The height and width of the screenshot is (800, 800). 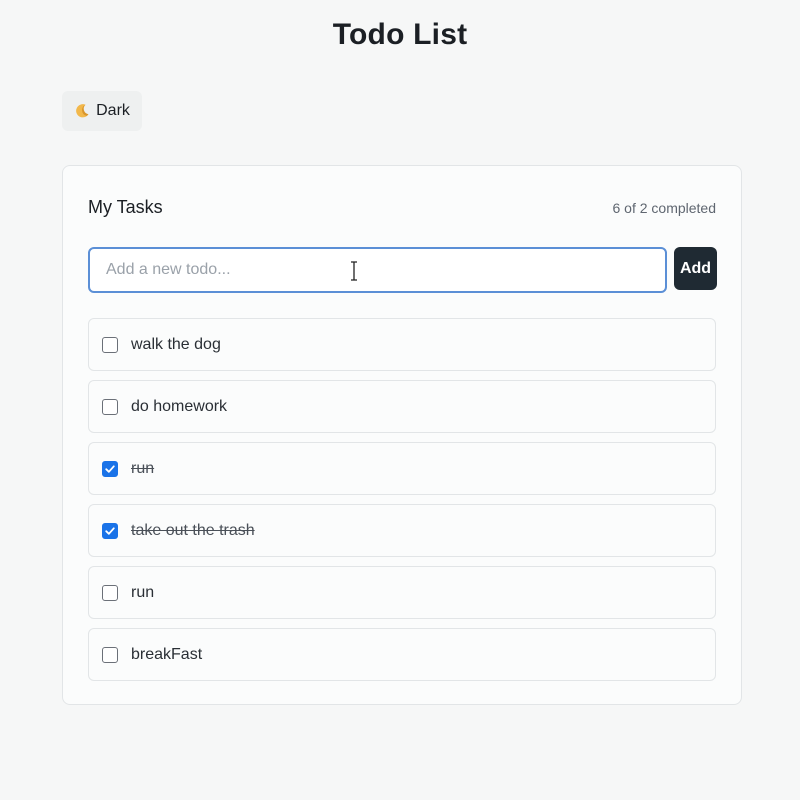 I want to click on todo-item: do homework, so click(x=402, y=406).